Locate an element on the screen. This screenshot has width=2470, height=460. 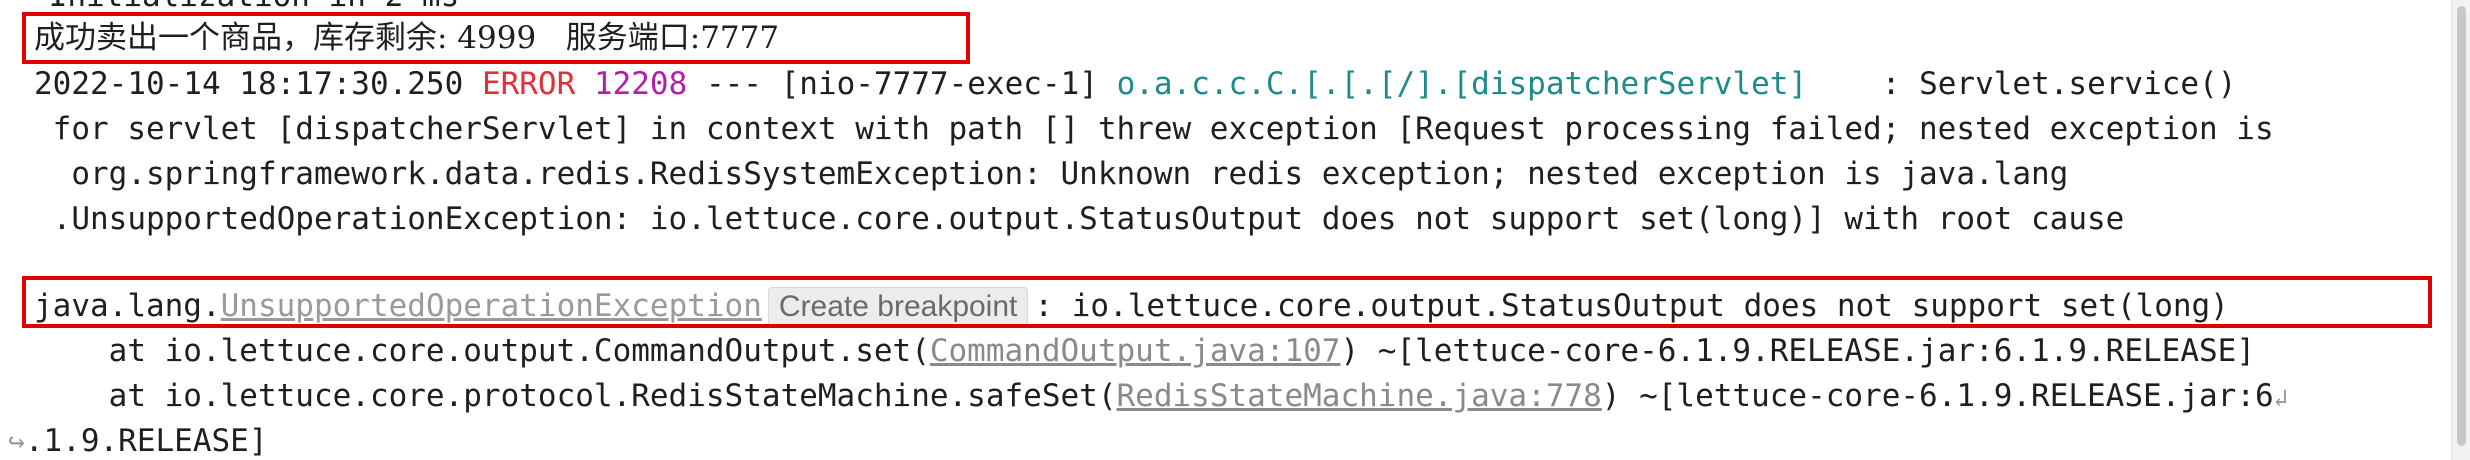
scrollbar-thumb is located at coordinates (2461, 226).